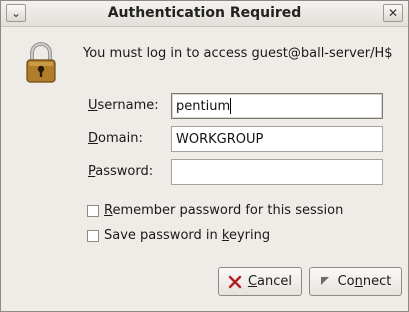  I want to click on close-button: ✕, so click(393, 13).